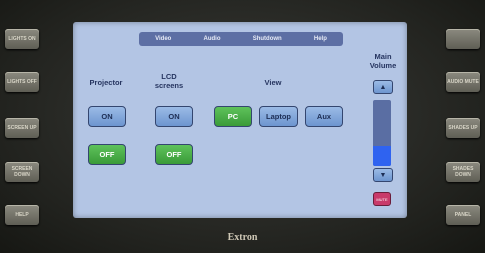  Describe the element at coordinates (463, 128) in the screenshot. I see `right-hard-button-3: SHADES UP` at that location.